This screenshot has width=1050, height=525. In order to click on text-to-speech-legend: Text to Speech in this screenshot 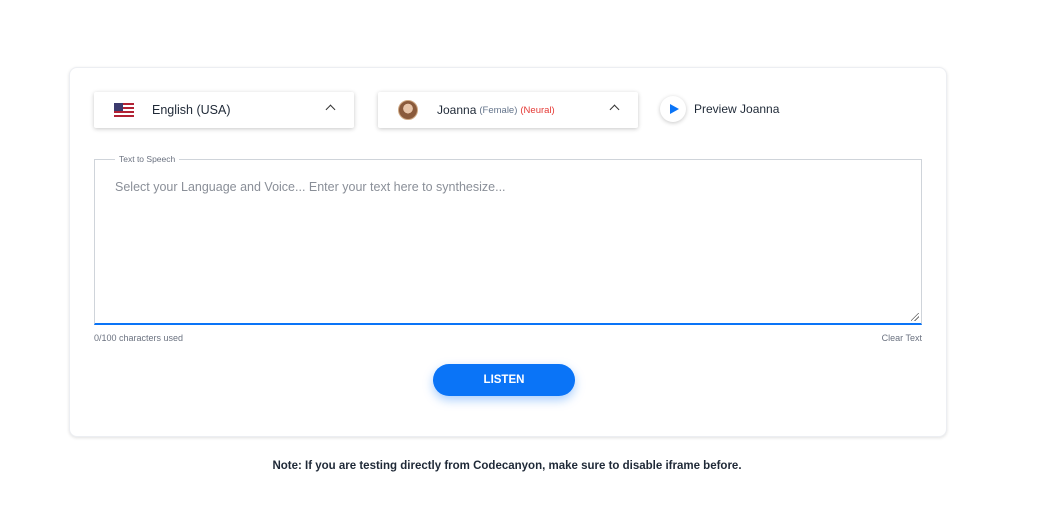, I will do `click(147, 159)`.